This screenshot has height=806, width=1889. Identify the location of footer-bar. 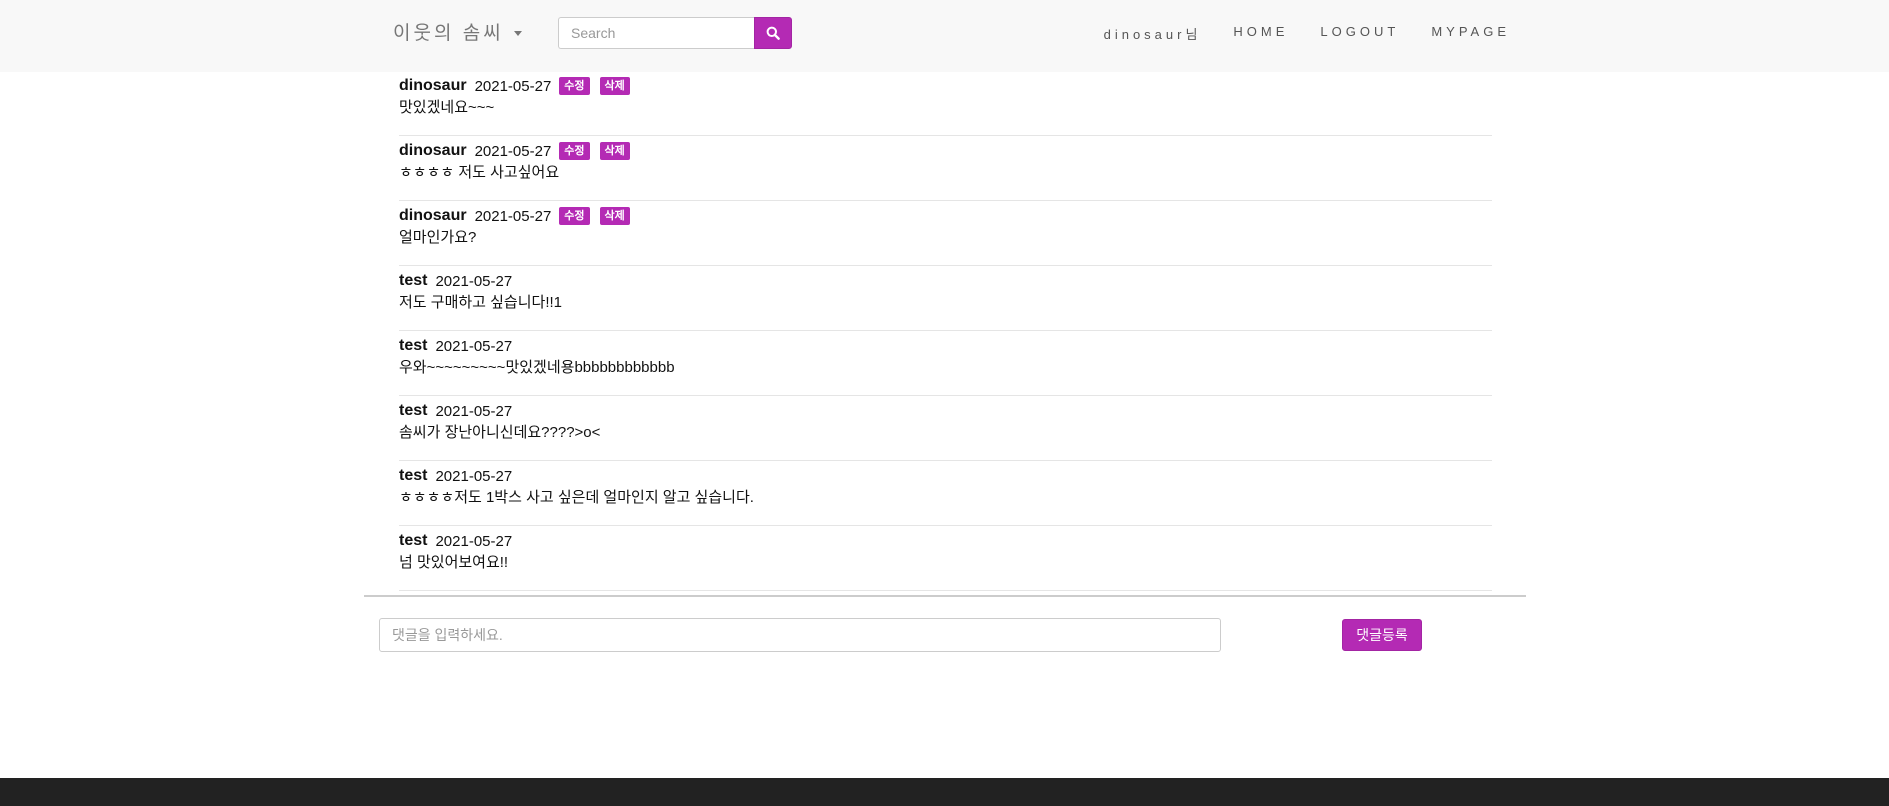
(944, 792).